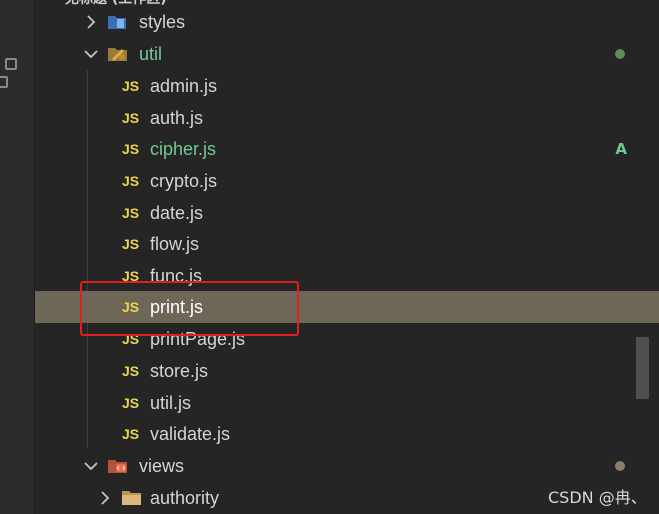  I want to click on tree-item-file: JS auth.js, so click(347, 118).